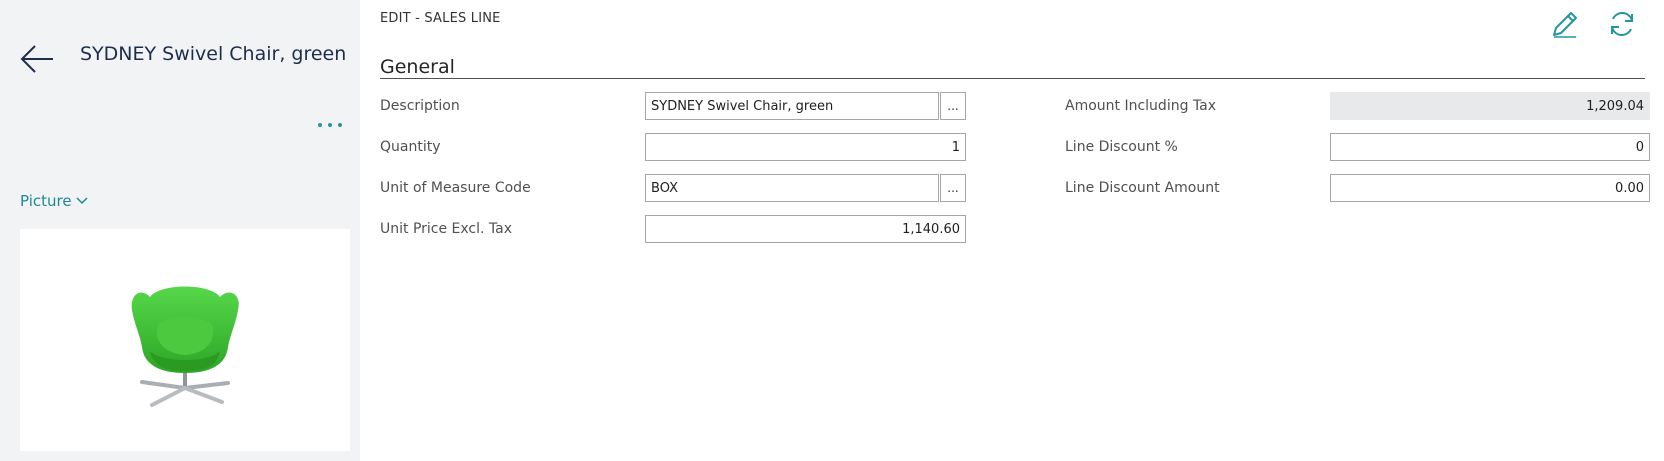 Image resolution: width=1664 pixels, height=461 pixels. What do you see at coordinates (1490, 147) in the screenshot?
I see `line-discount-percent-field: 0` at bounding box center [1490, 147].